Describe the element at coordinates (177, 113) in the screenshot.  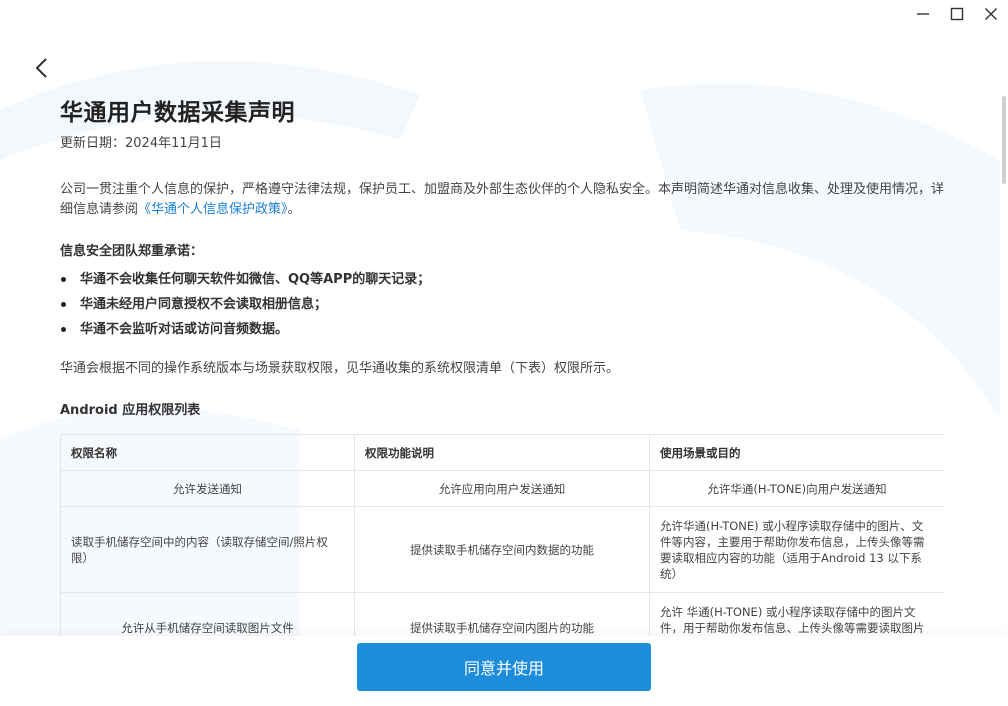
I see `page-title: 华通用户数据采集声明` at that location.